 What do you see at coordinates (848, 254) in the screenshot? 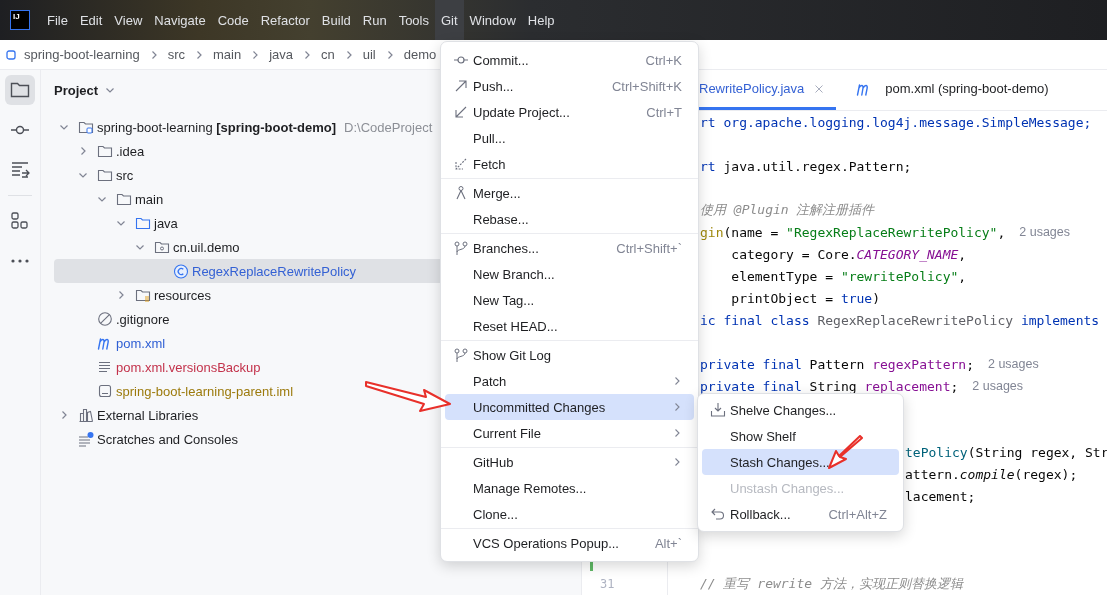
I see `code-line: category = Core.CATEGORY_NAME,` at bounding box center [848, 254].